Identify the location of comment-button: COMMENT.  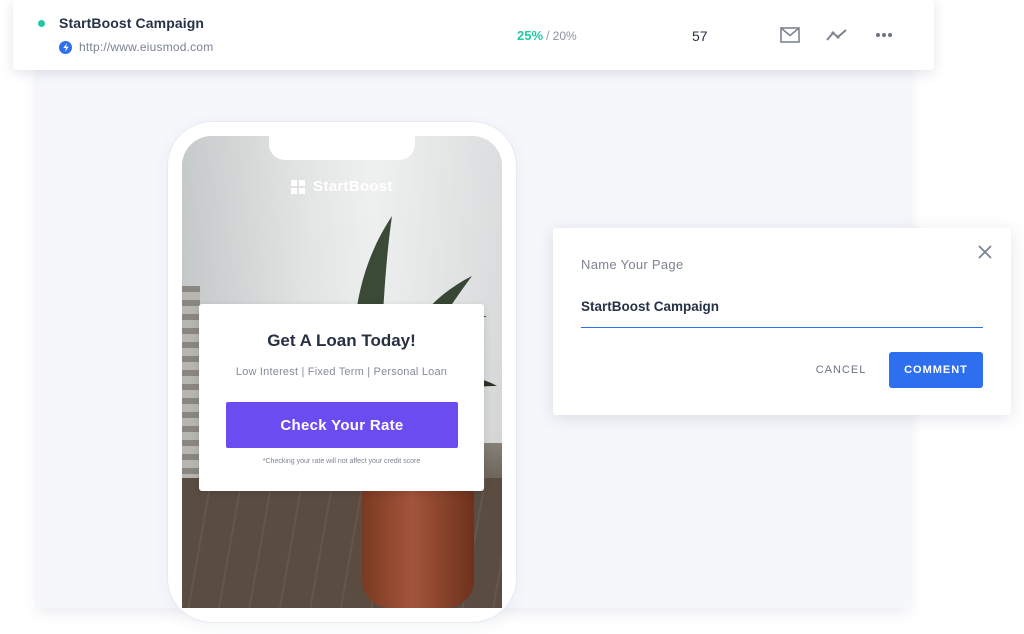
(936, 370).